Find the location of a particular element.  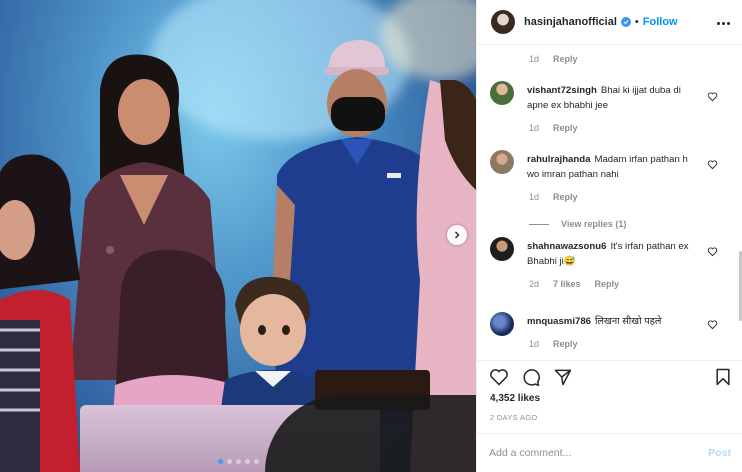

comment-username: rahulrajhanda is located at coordinates (558, 159).